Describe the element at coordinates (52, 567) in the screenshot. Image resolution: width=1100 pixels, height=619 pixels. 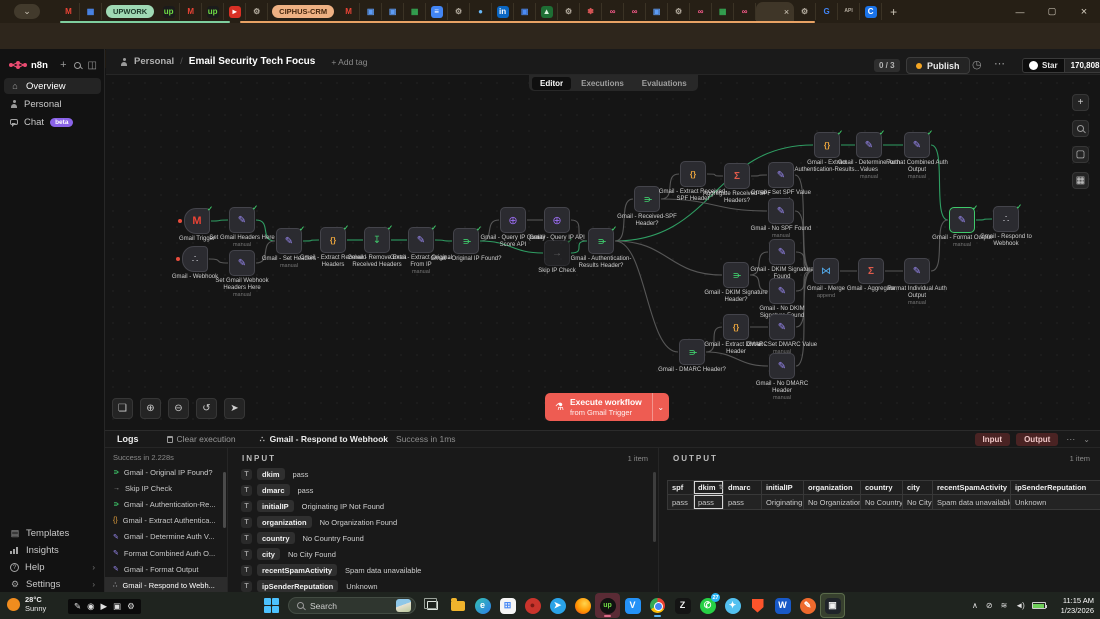
I see `sidebar-item-help: ? Help ›` at that location.